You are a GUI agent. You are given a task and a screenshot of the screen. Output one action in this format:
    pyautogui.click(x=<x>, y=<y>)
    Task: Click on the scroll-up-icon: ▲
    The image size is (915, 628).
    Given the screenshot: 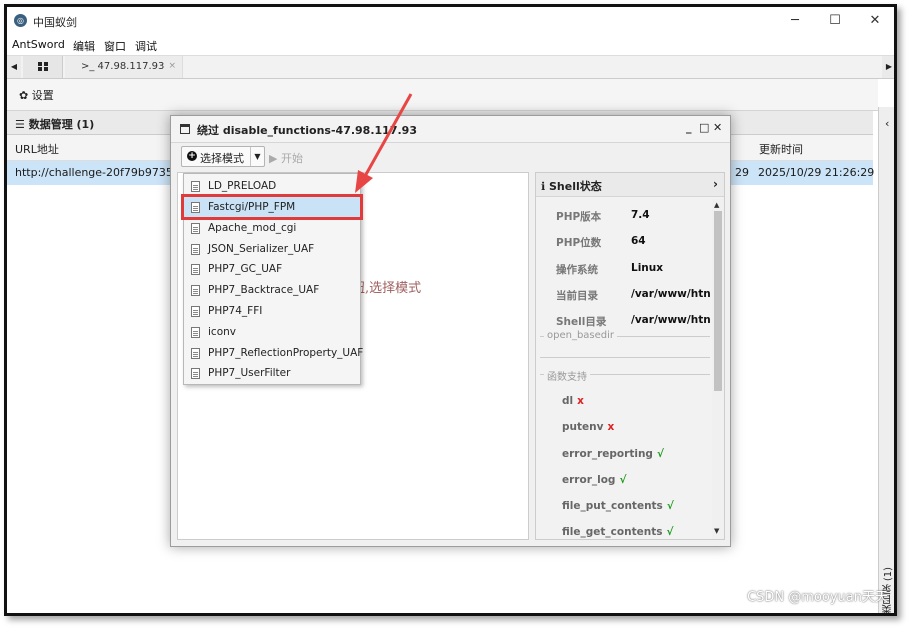 What is the action you would take?
    pyautogui.click(x=716, y=205)
    